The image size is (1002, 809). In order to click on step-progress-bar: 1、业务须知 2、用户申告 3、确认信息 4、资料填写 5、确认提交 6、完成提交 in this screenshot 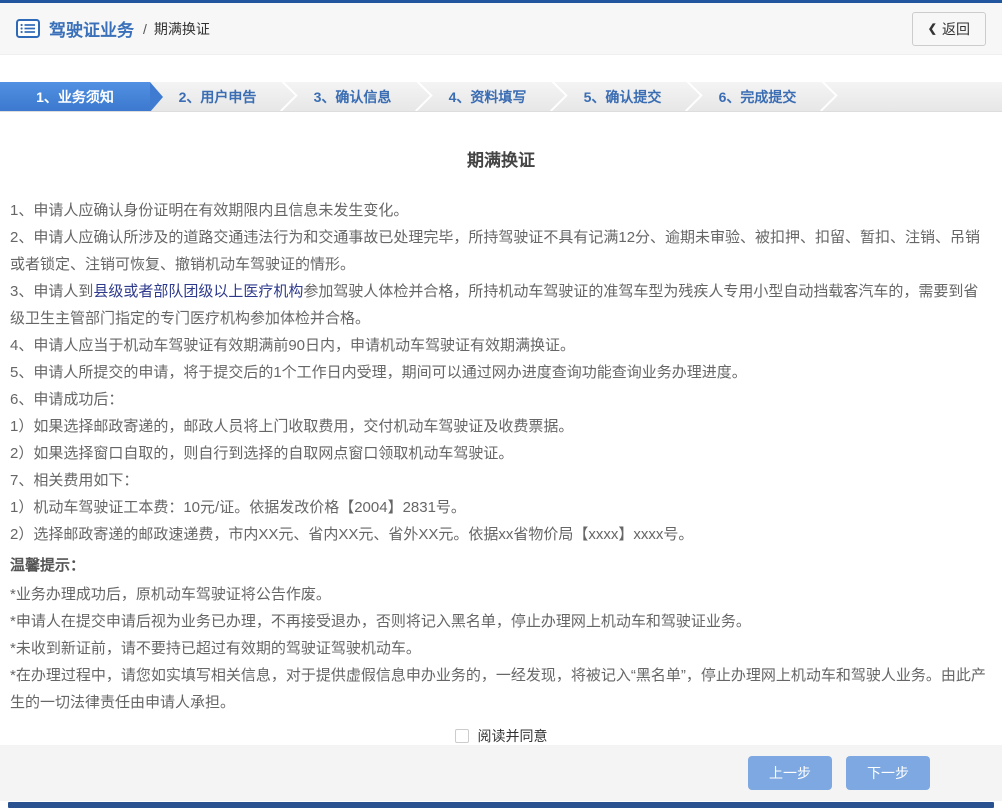, I will do `click(501, 97)`.